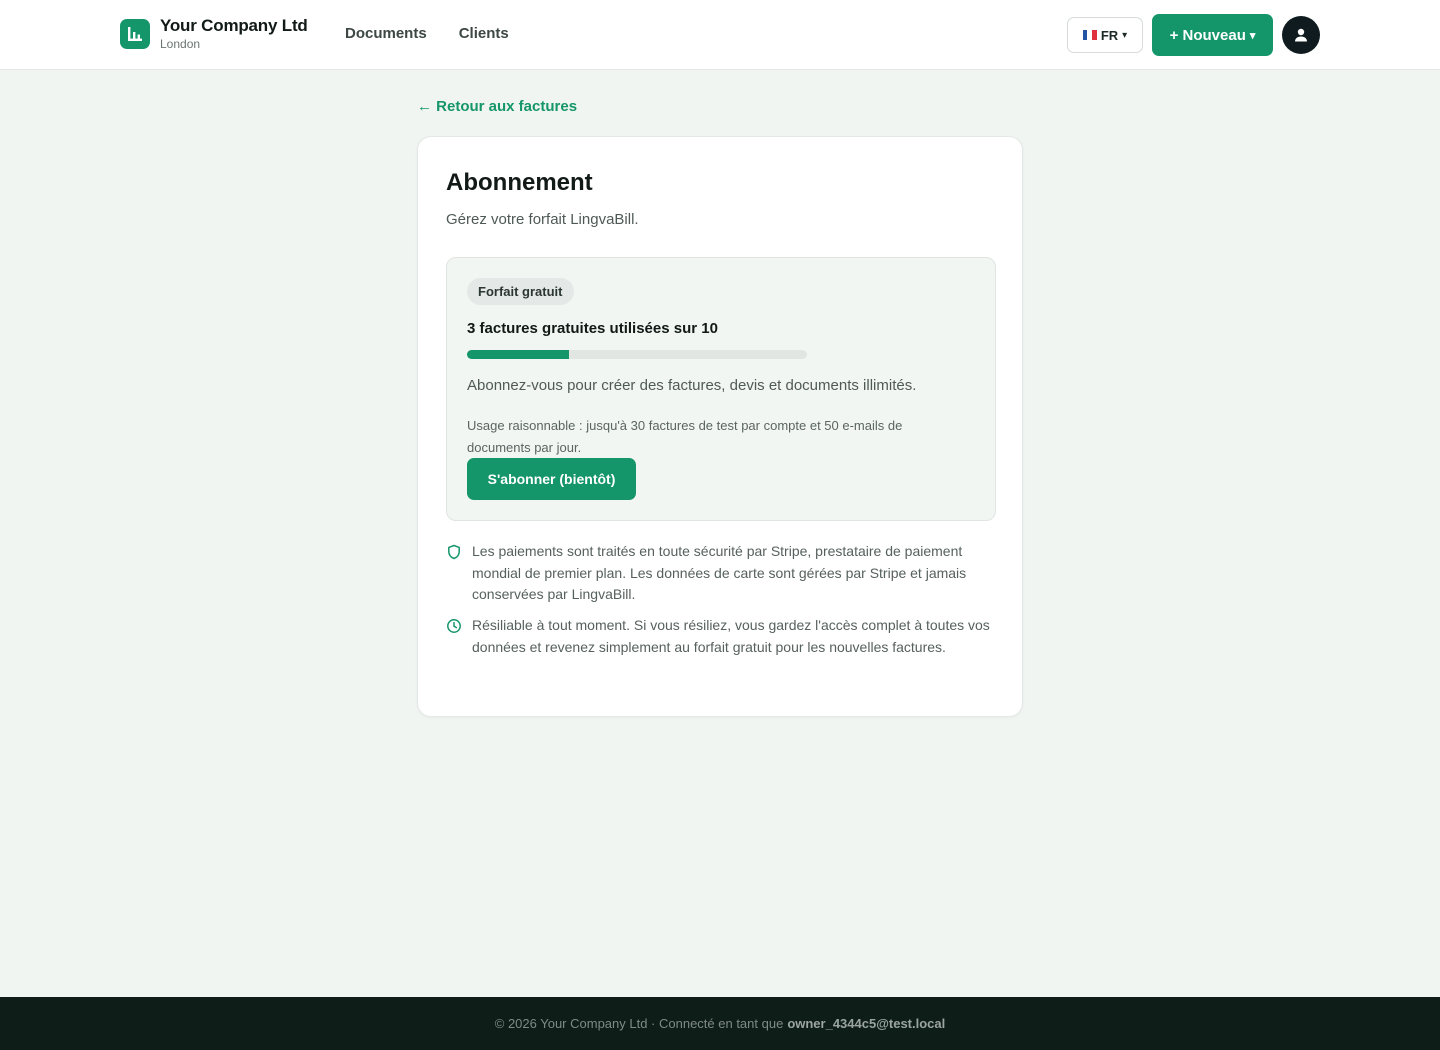 This screenshot has width=1440, height=1050. I want to click on plan-badge: Forfait gratuit, so click(520, 291).